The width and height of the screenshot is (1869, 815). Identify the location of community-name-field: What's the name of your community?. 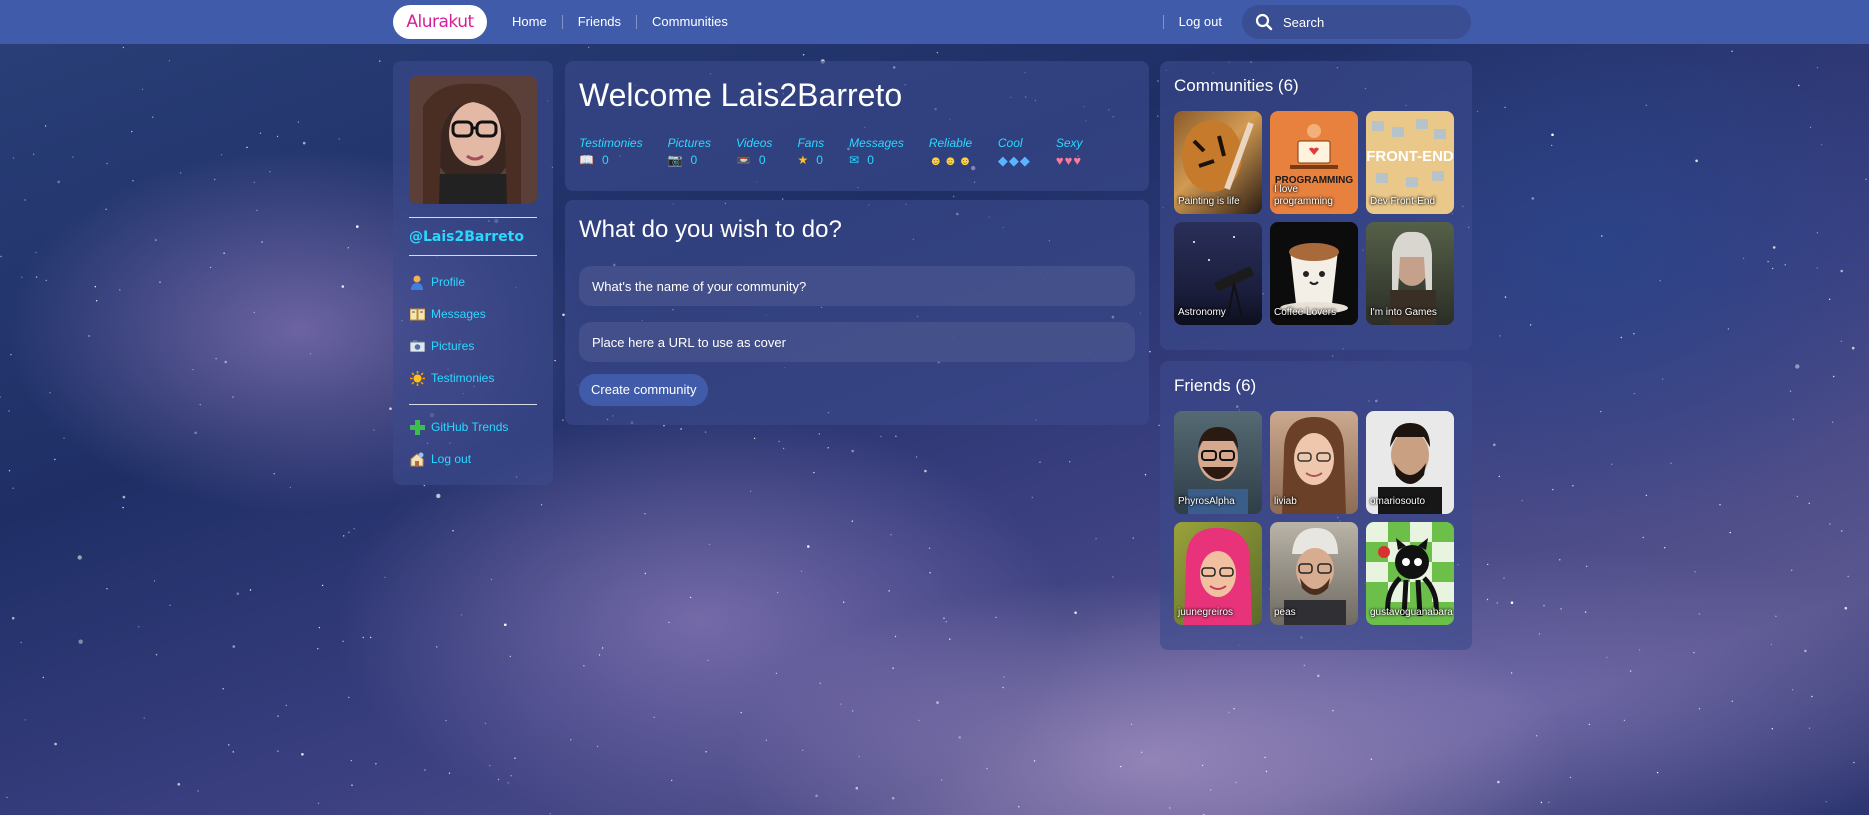
(857, 286).